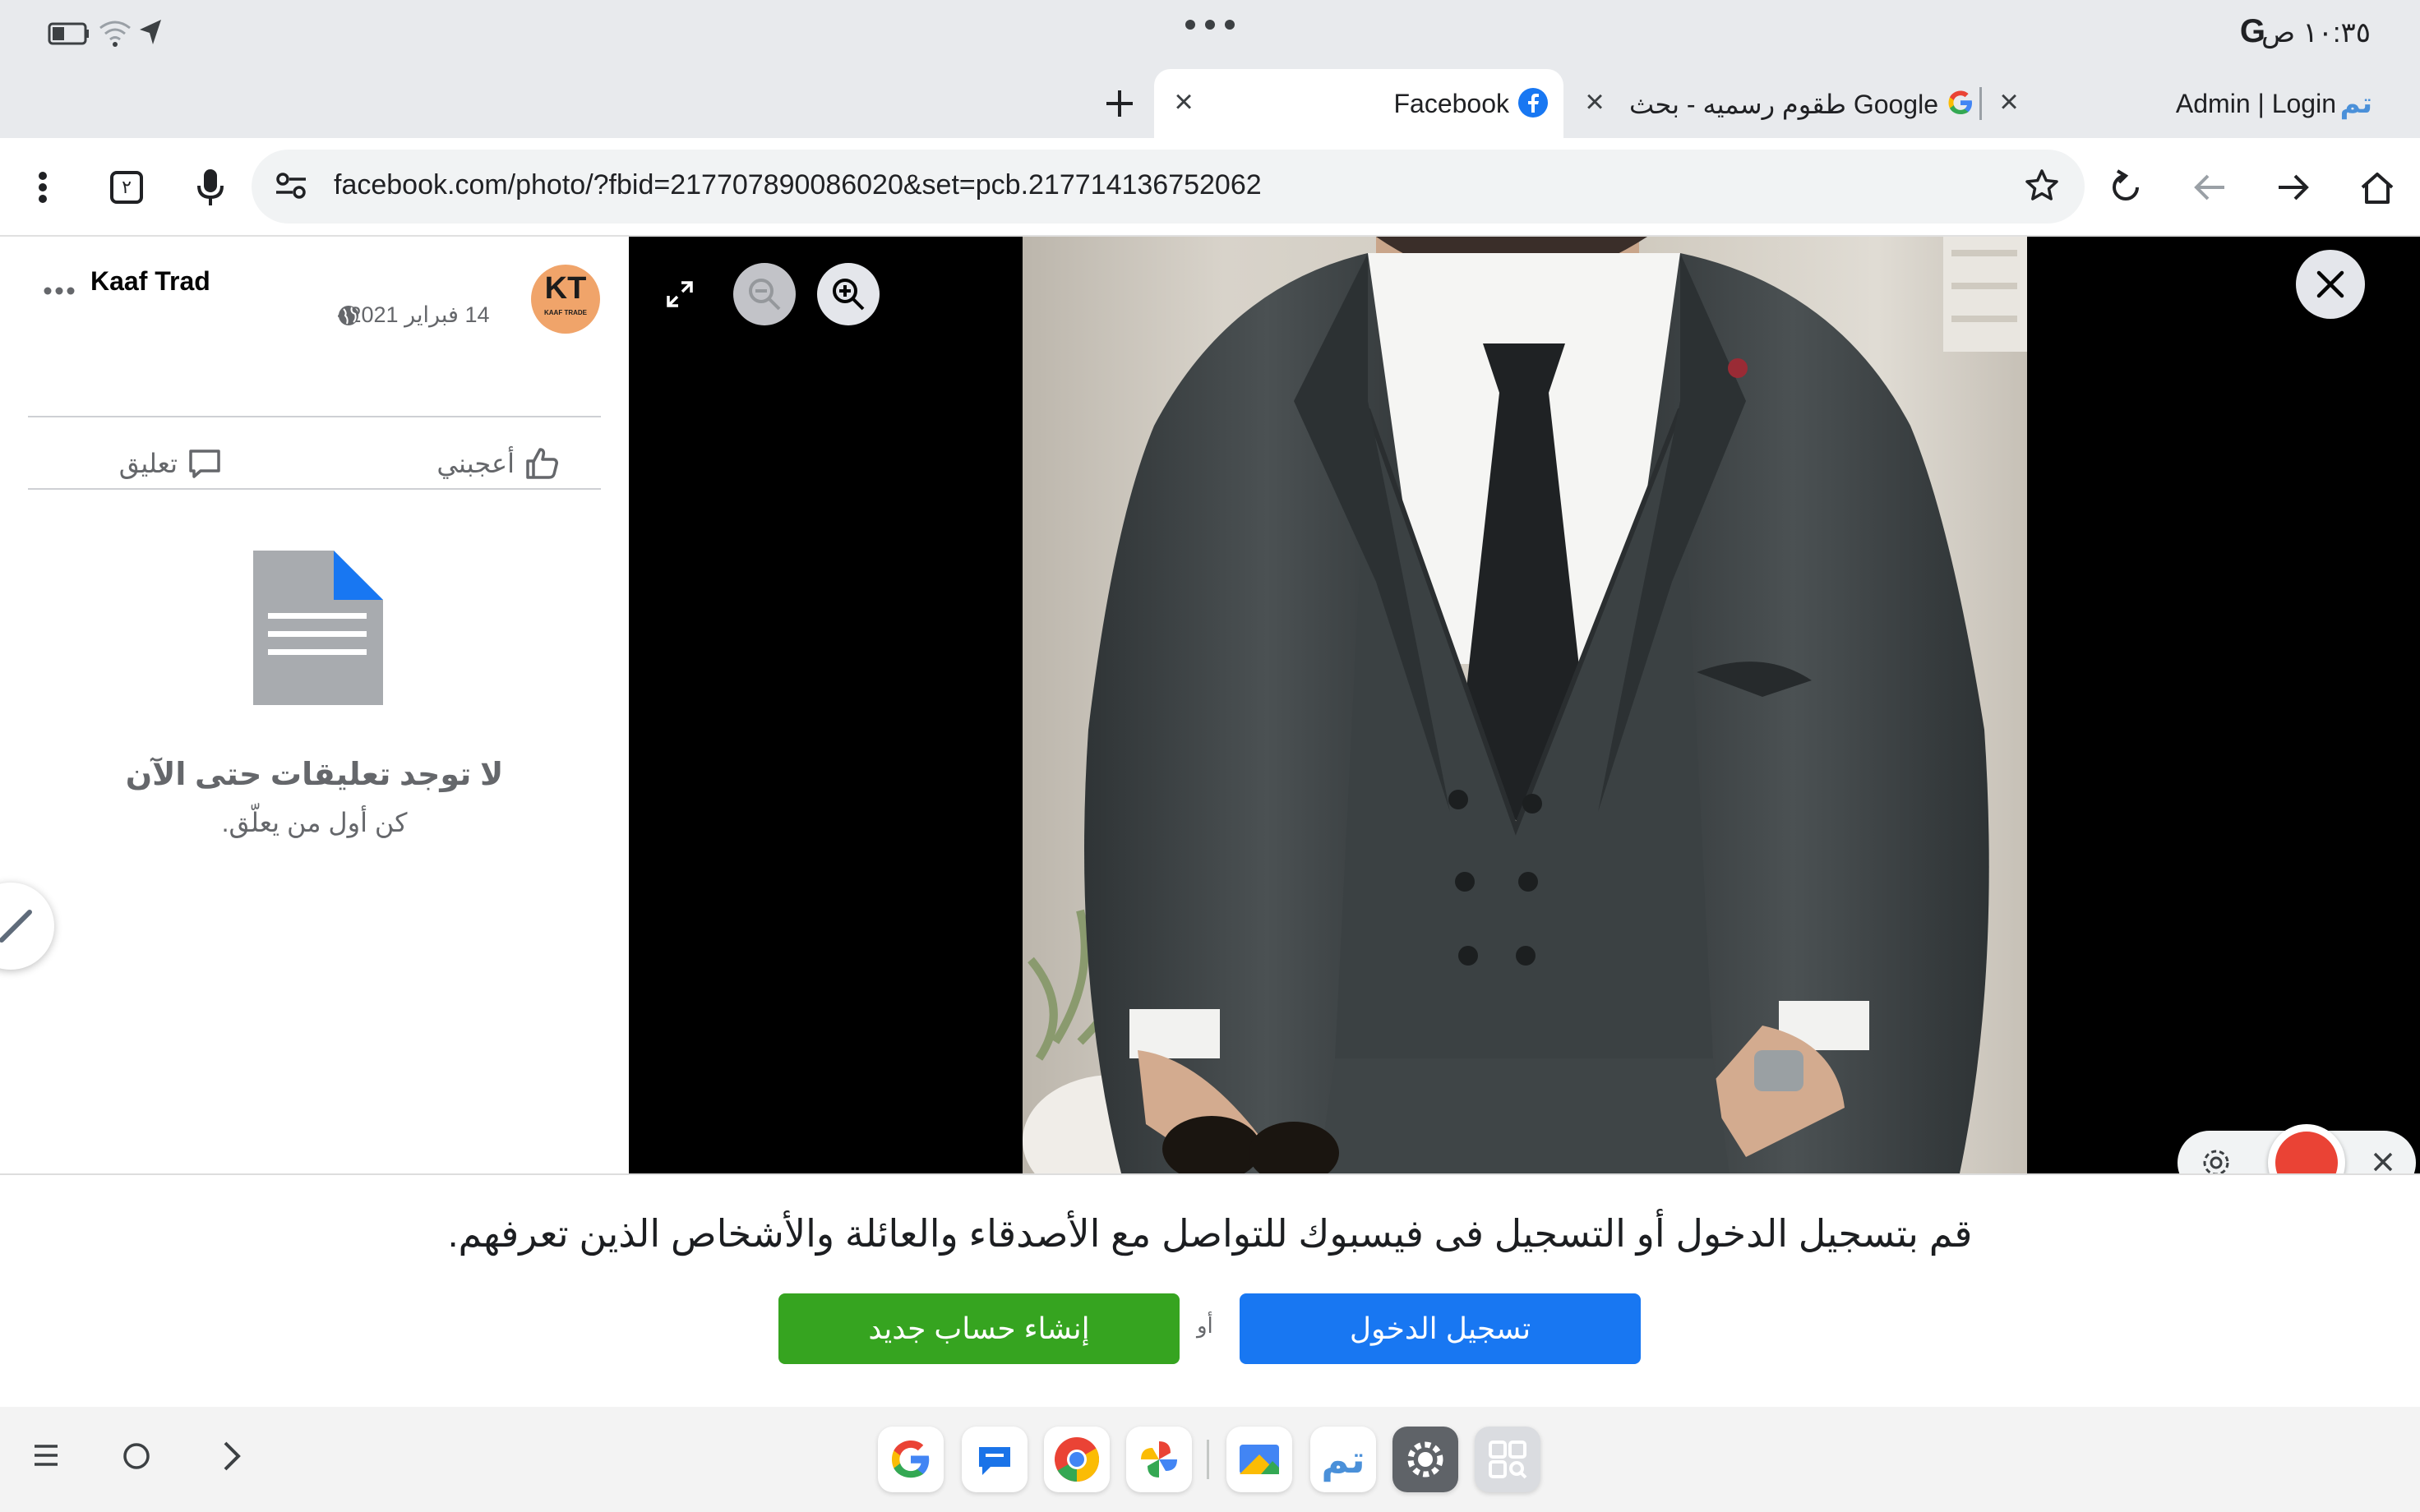 Image resolution: width=2420 pixels, height=1512 pixels. Describe the element at coordinates (565, 288) in the screenshot. I see `avatar-initials: KT` at that location.